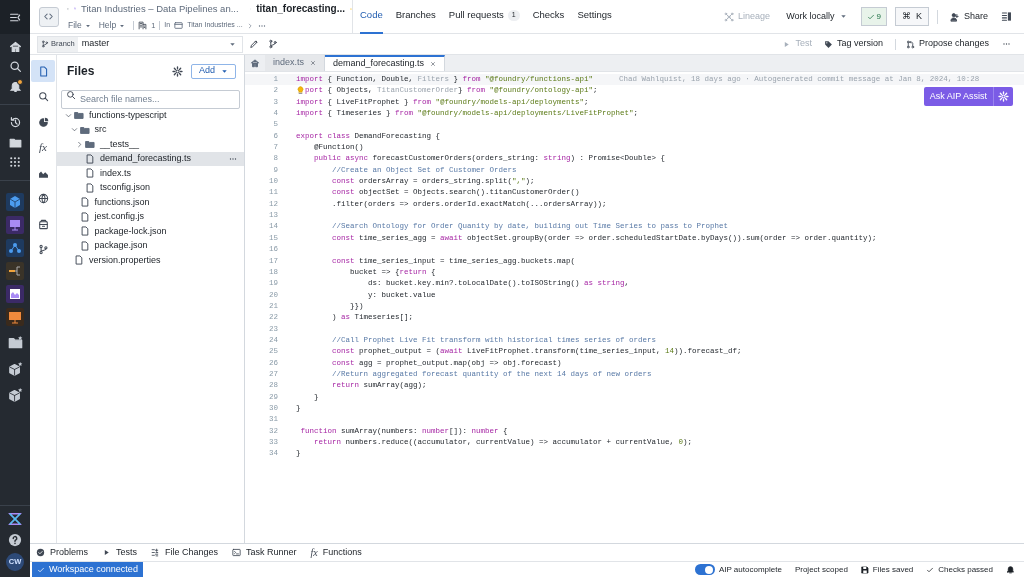 Image resolution: width=1024 pixels, height=577 pixels. What do you see at coordinates (255, 63) in the screenshot?
I see `home-icon` at bounding box center [255, 63].